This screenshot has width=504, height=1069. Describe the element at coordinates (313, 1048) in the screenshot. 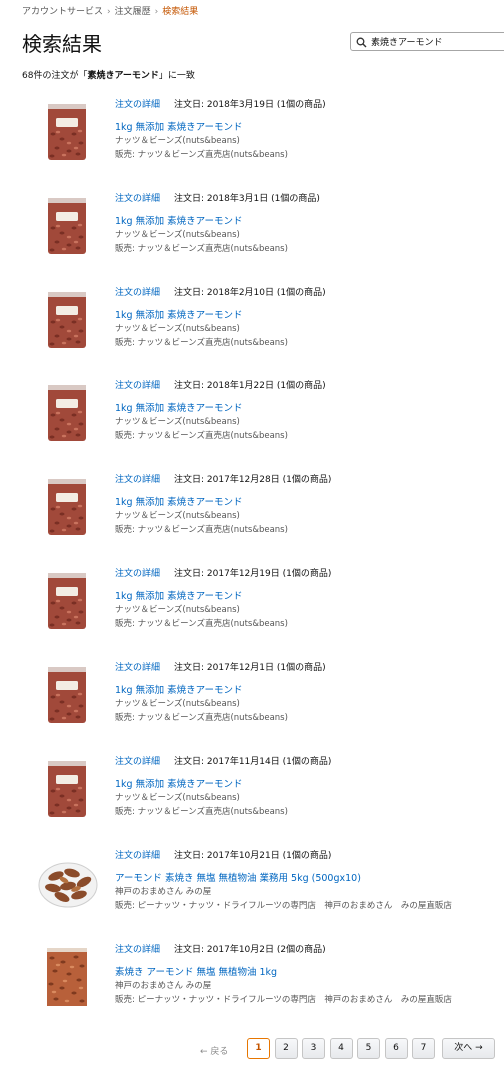

I see `page-button-3: 3` at that location.